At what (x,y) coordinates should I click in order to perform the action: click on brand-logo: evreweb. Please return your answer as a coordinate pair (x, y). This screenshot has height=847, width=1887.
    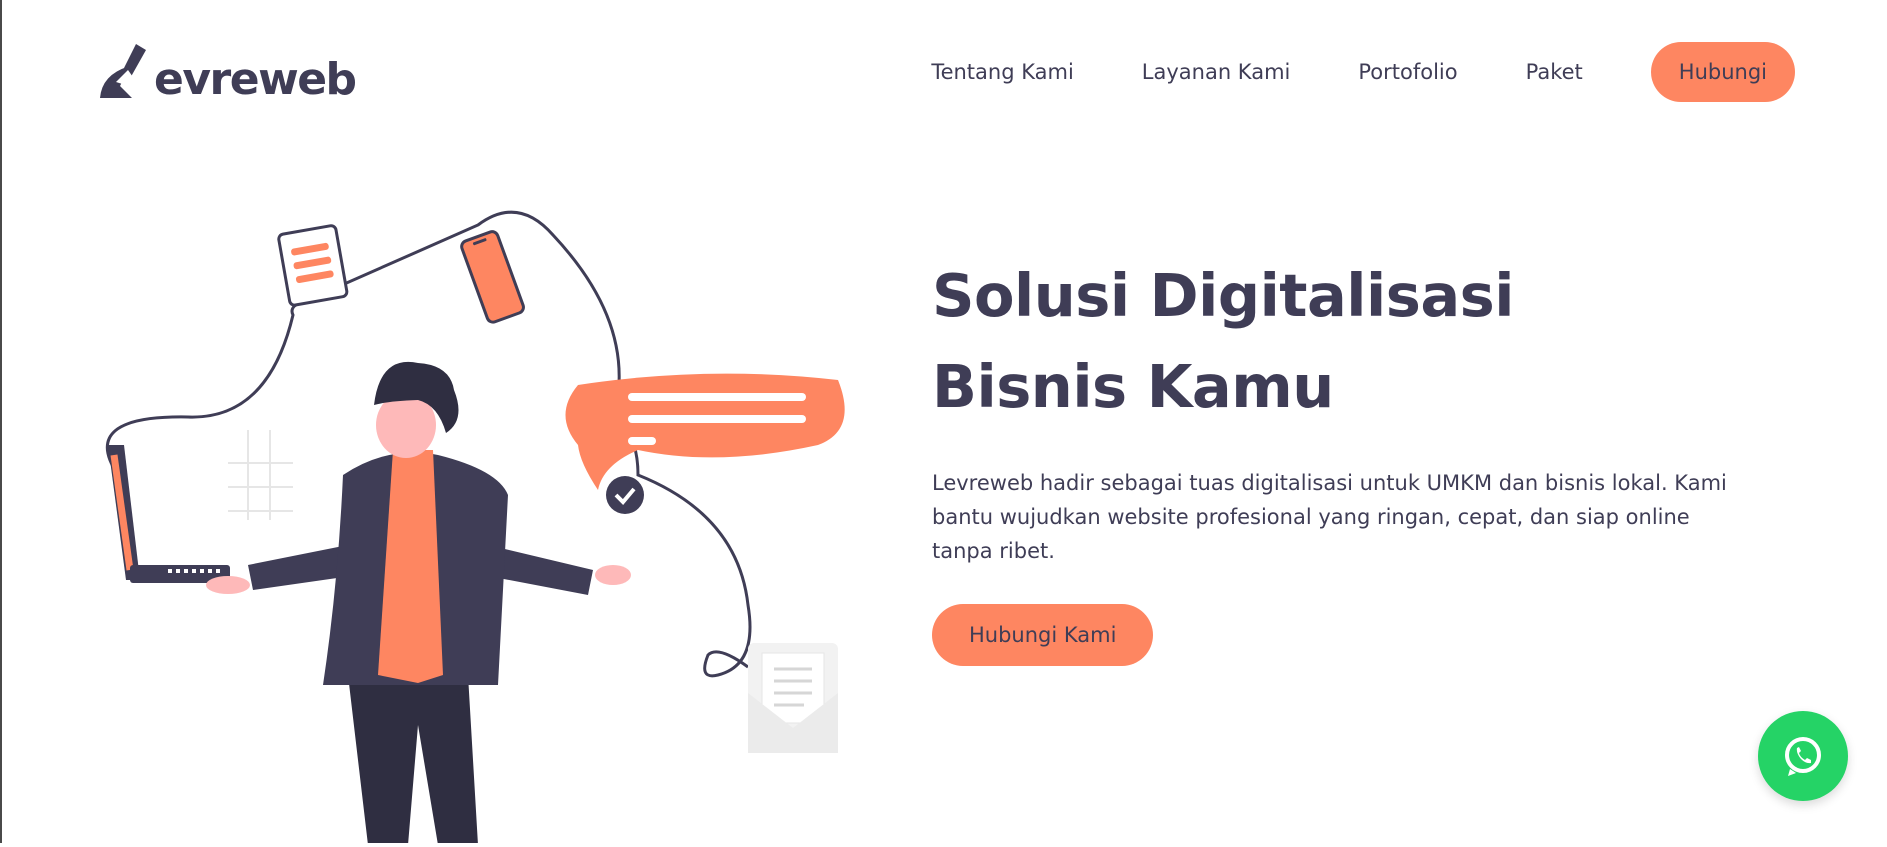
    Looking at the image, I should click on (227, 73).